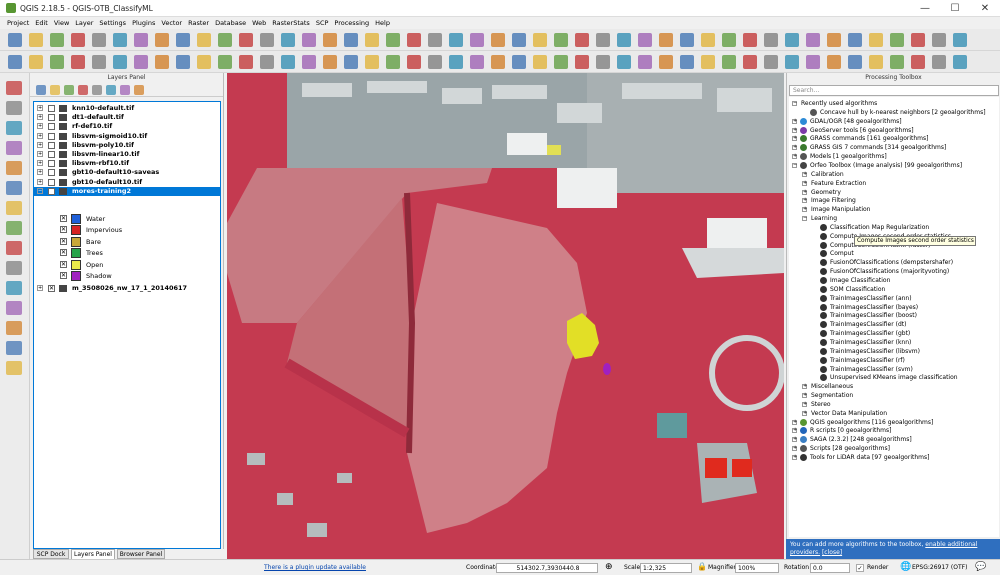  I want to click on main-tool-6-icon, so click(120, 40).